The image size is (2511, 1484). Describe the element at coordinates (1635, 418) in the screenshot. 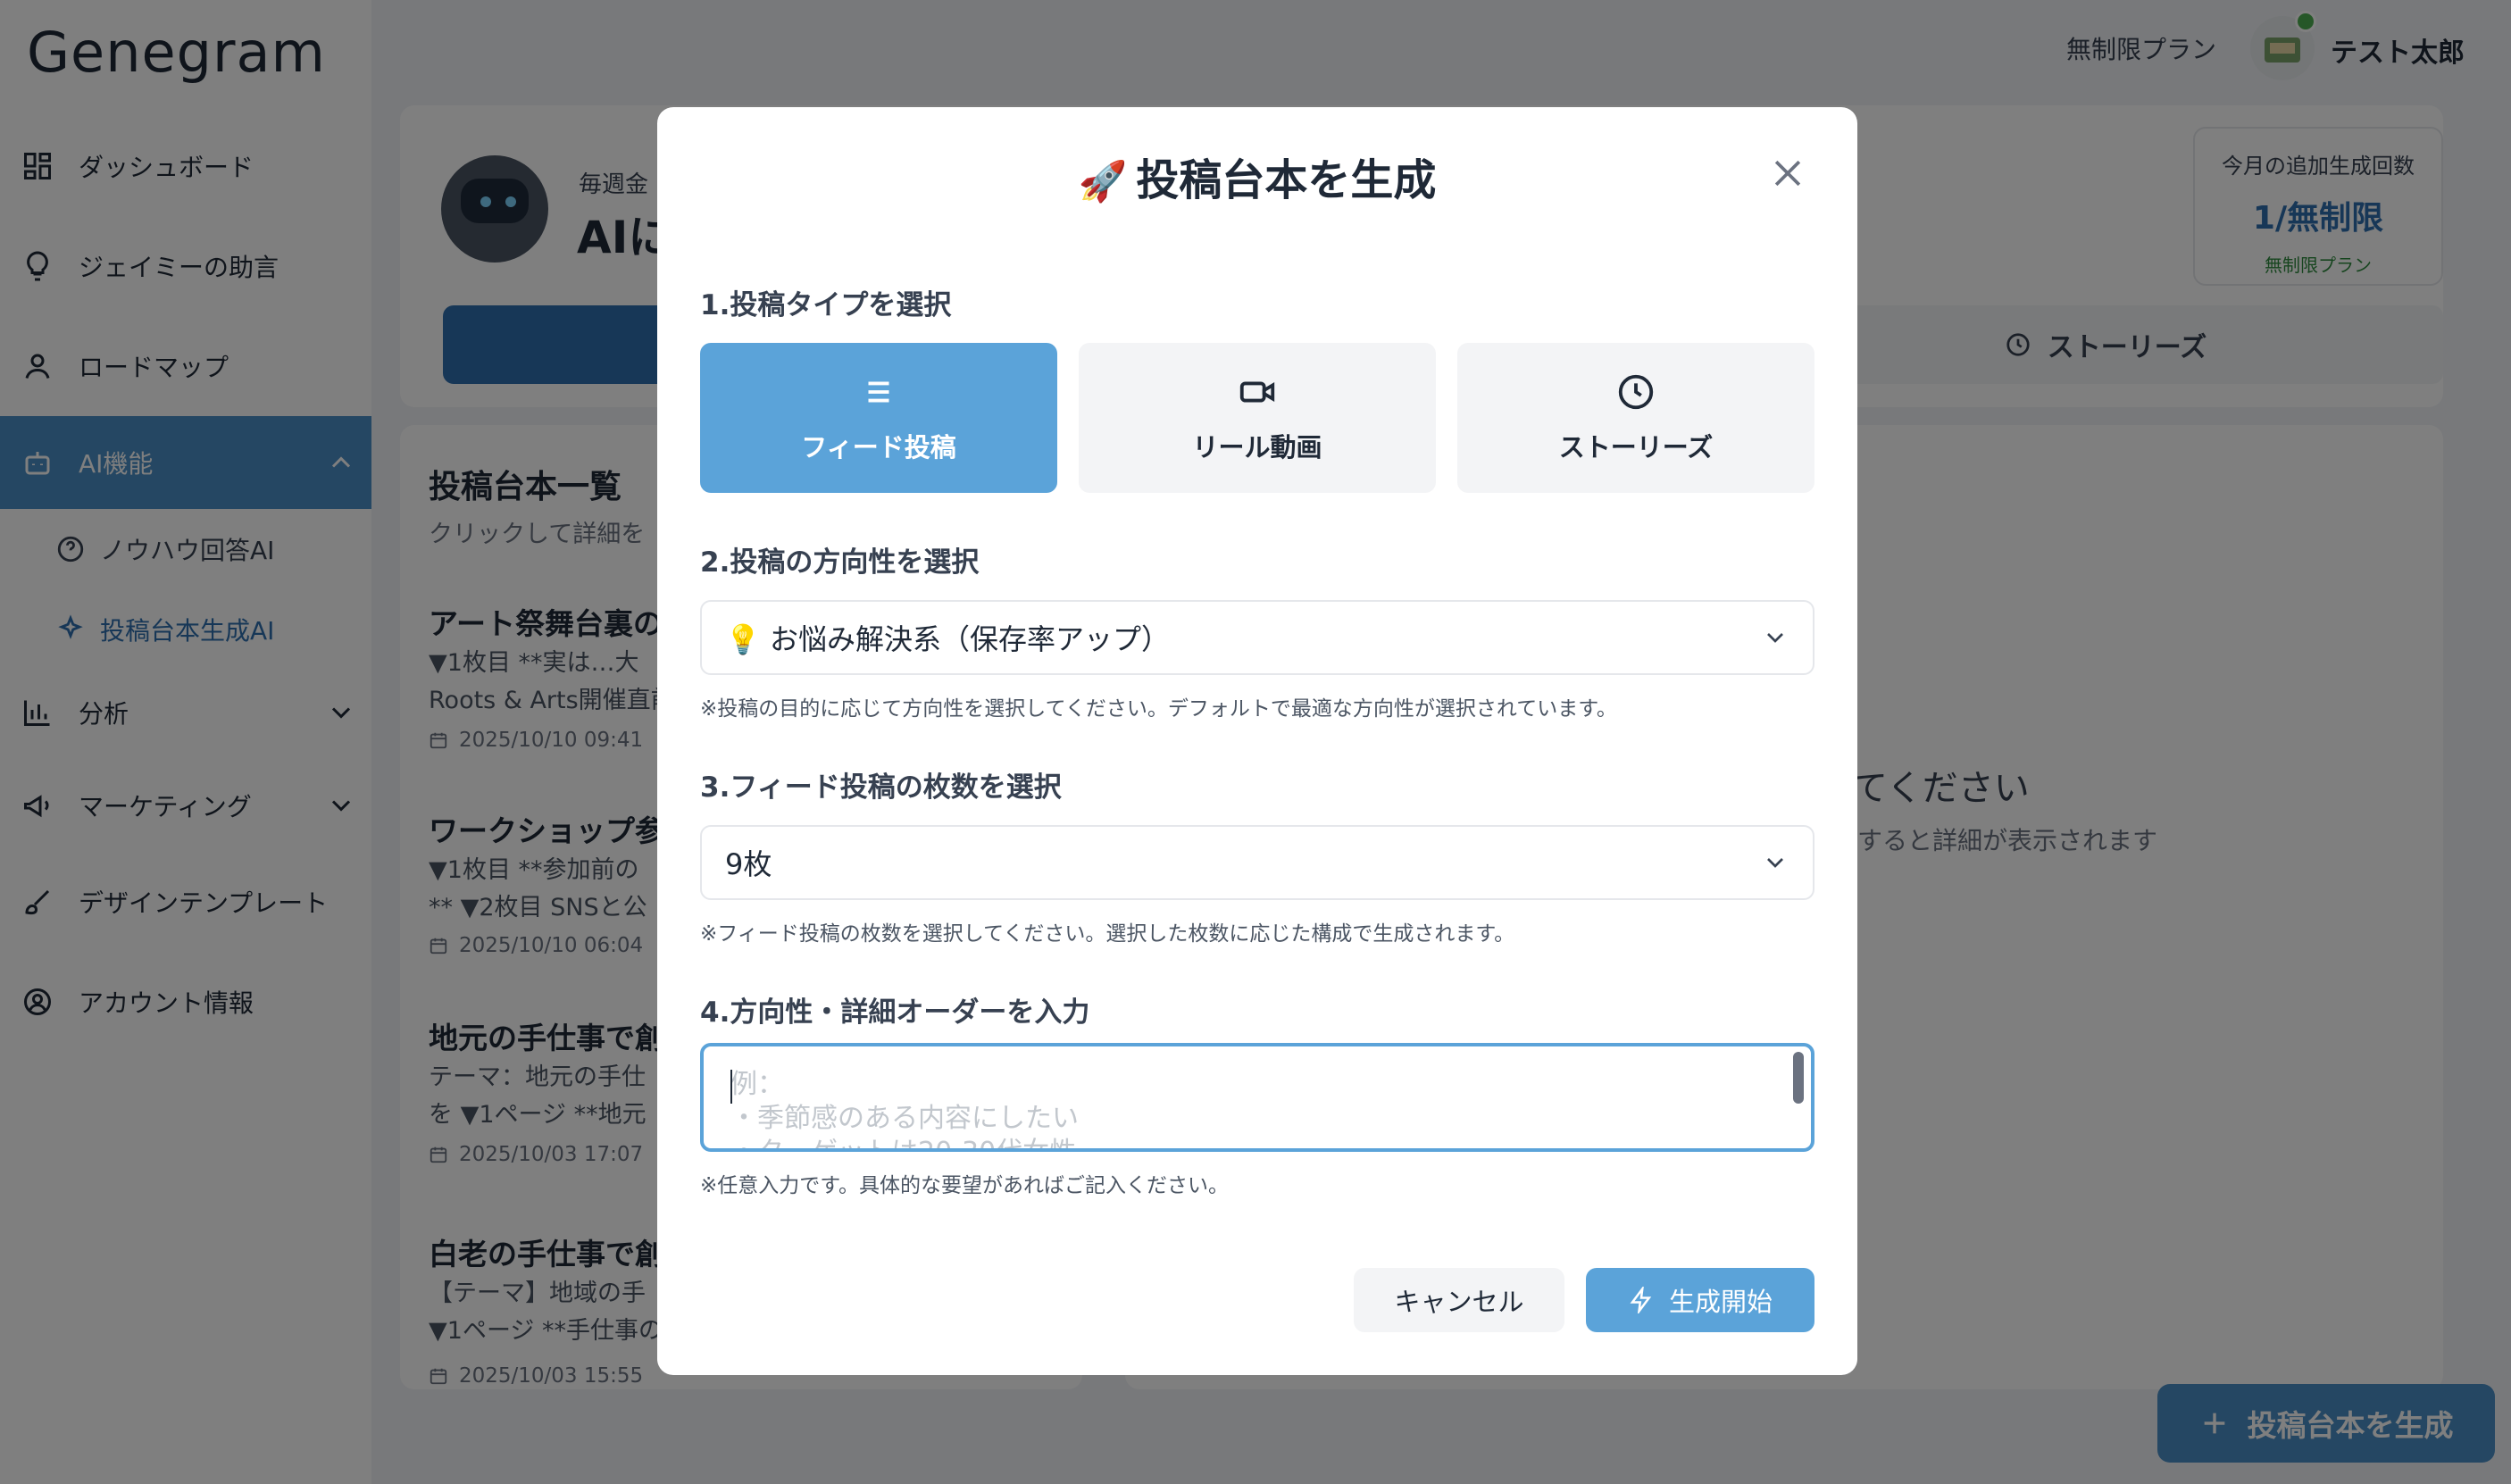

I see `type-stories-button: ストーリーズ` at that location.